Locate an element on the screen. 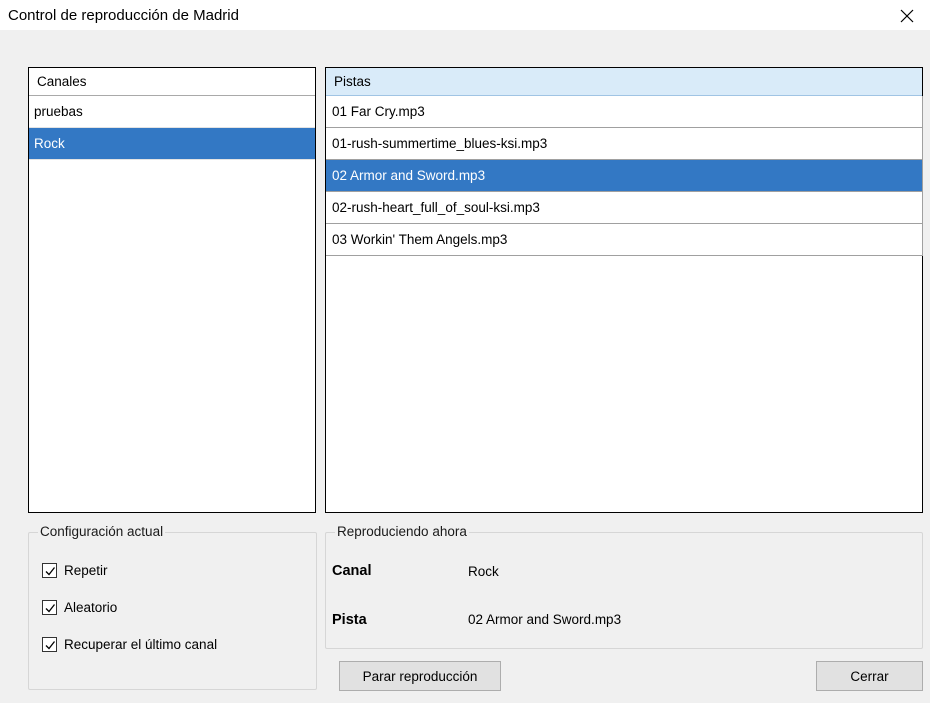 Image resolution: width=930 pixels, height=703 pixels. stop-playback-button: Parar reproducción is located at coordinates (420, 676).